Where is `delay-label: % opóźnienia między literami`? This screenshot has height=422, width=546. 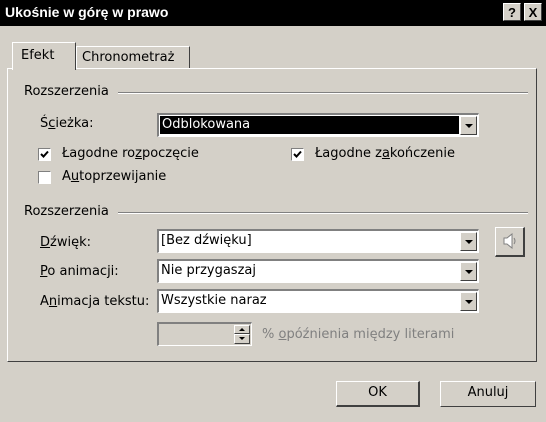 delay-label: % opóźnienia między literami is located at coordinates (358, 334).